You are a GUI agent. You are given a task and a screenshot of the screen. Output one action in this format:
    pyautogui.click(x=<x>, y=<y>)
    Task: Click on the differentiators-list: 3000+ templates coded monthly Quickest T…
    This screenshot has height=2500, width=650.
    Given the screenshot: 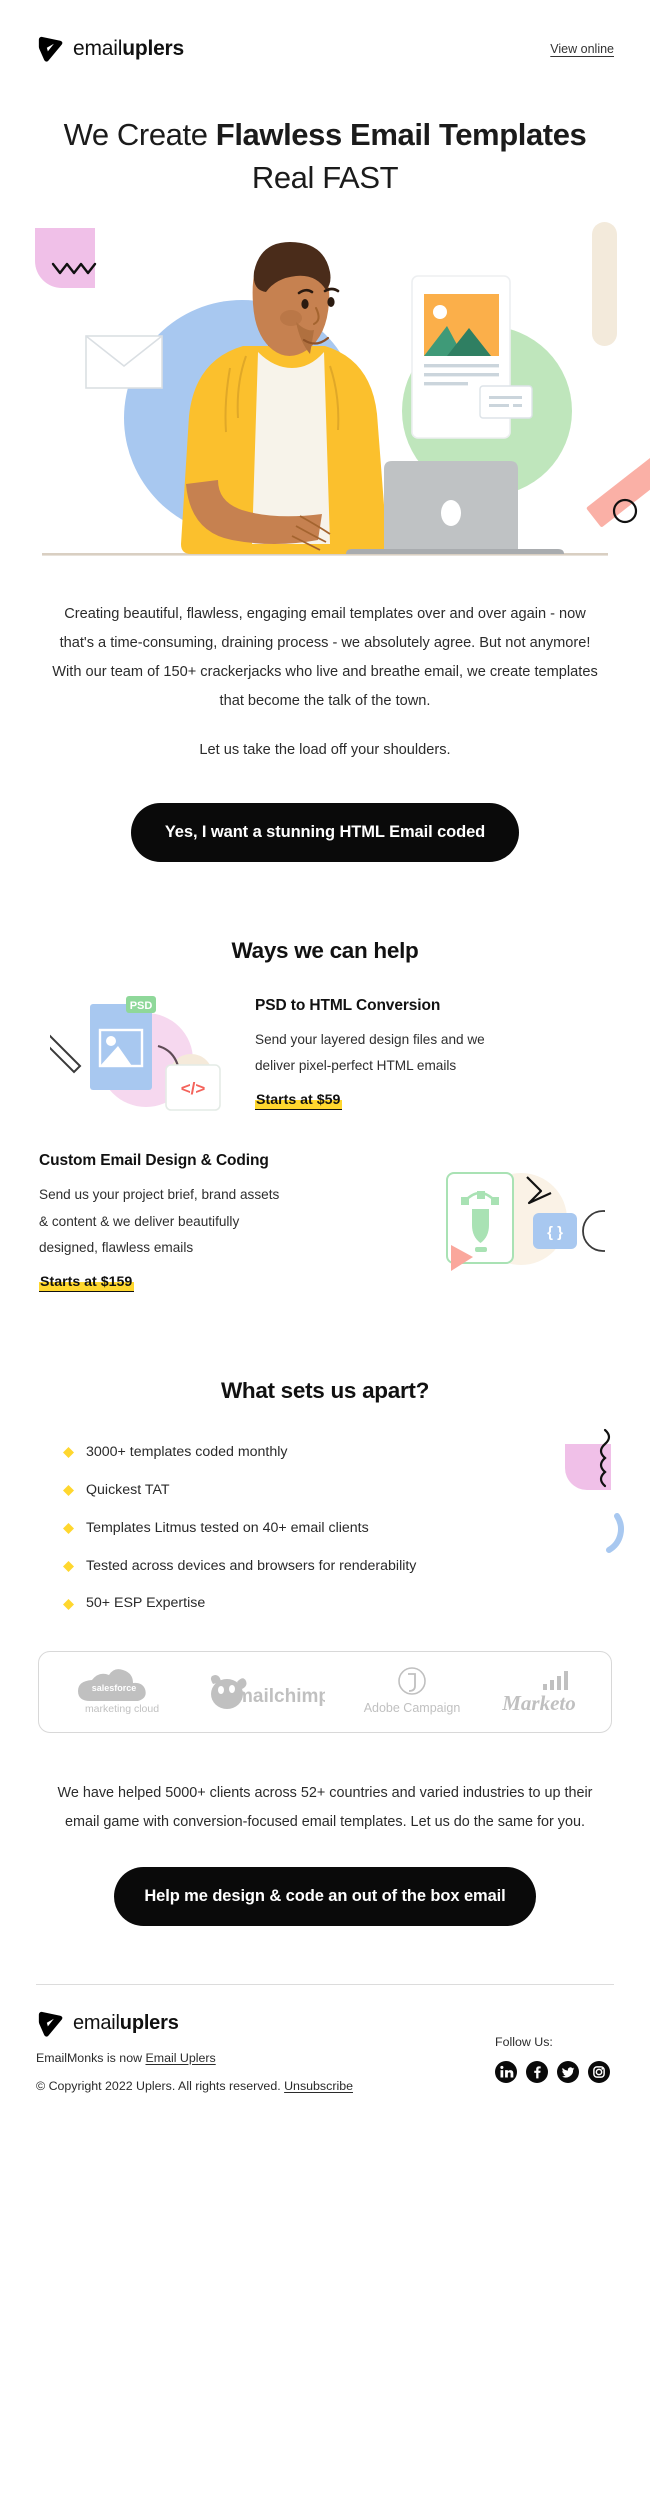 What is the action you would take?
    pyautogui.click(x=334, y=1525)
    